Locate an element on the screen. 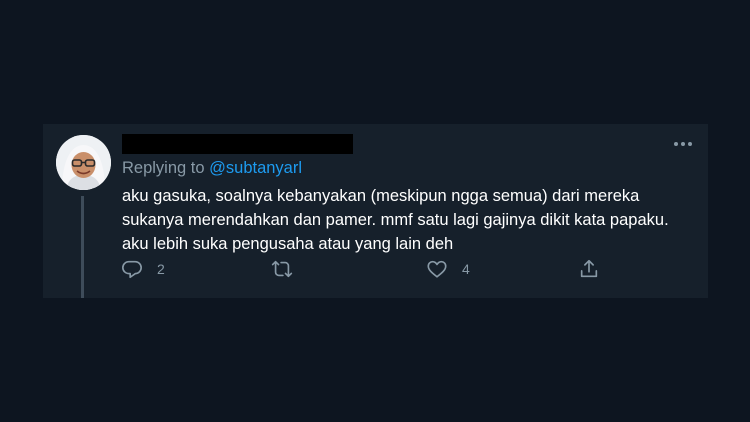 The height and width of the screenshot is (422, 750). reply-count: 2 is located at coordinates (161, 269).